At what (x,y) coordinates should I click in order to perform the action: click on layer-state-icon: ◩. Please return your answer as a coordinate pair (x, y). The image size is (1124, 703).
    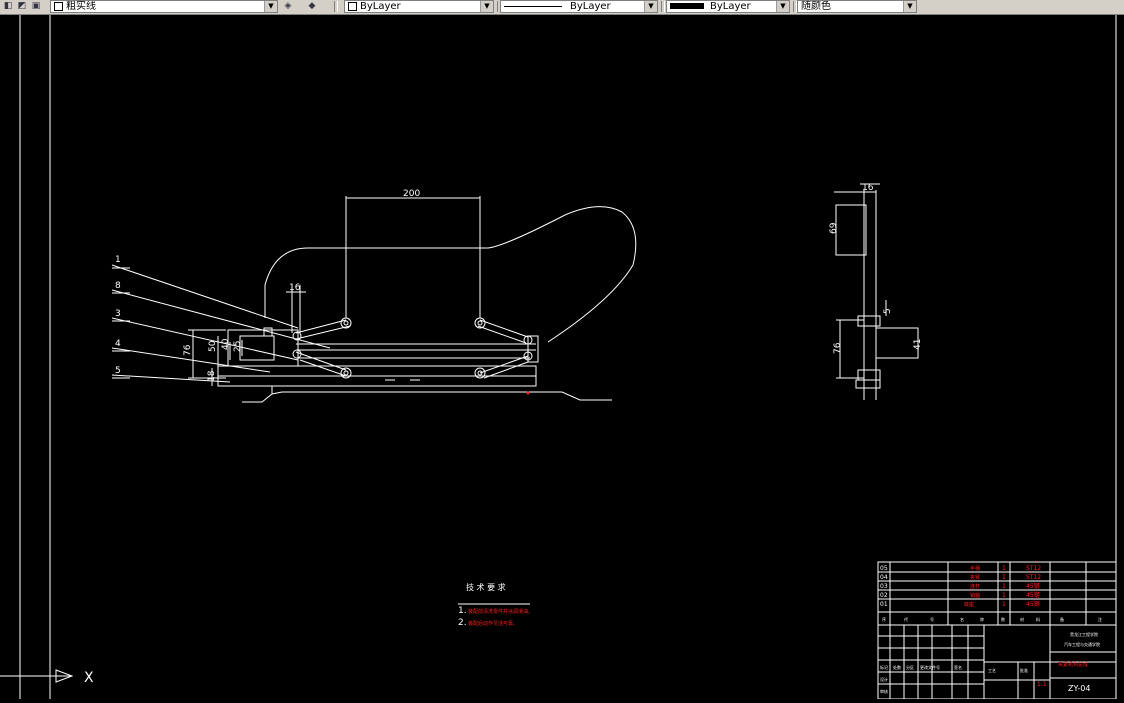
    Looking at the image, I should click on (22, 6).